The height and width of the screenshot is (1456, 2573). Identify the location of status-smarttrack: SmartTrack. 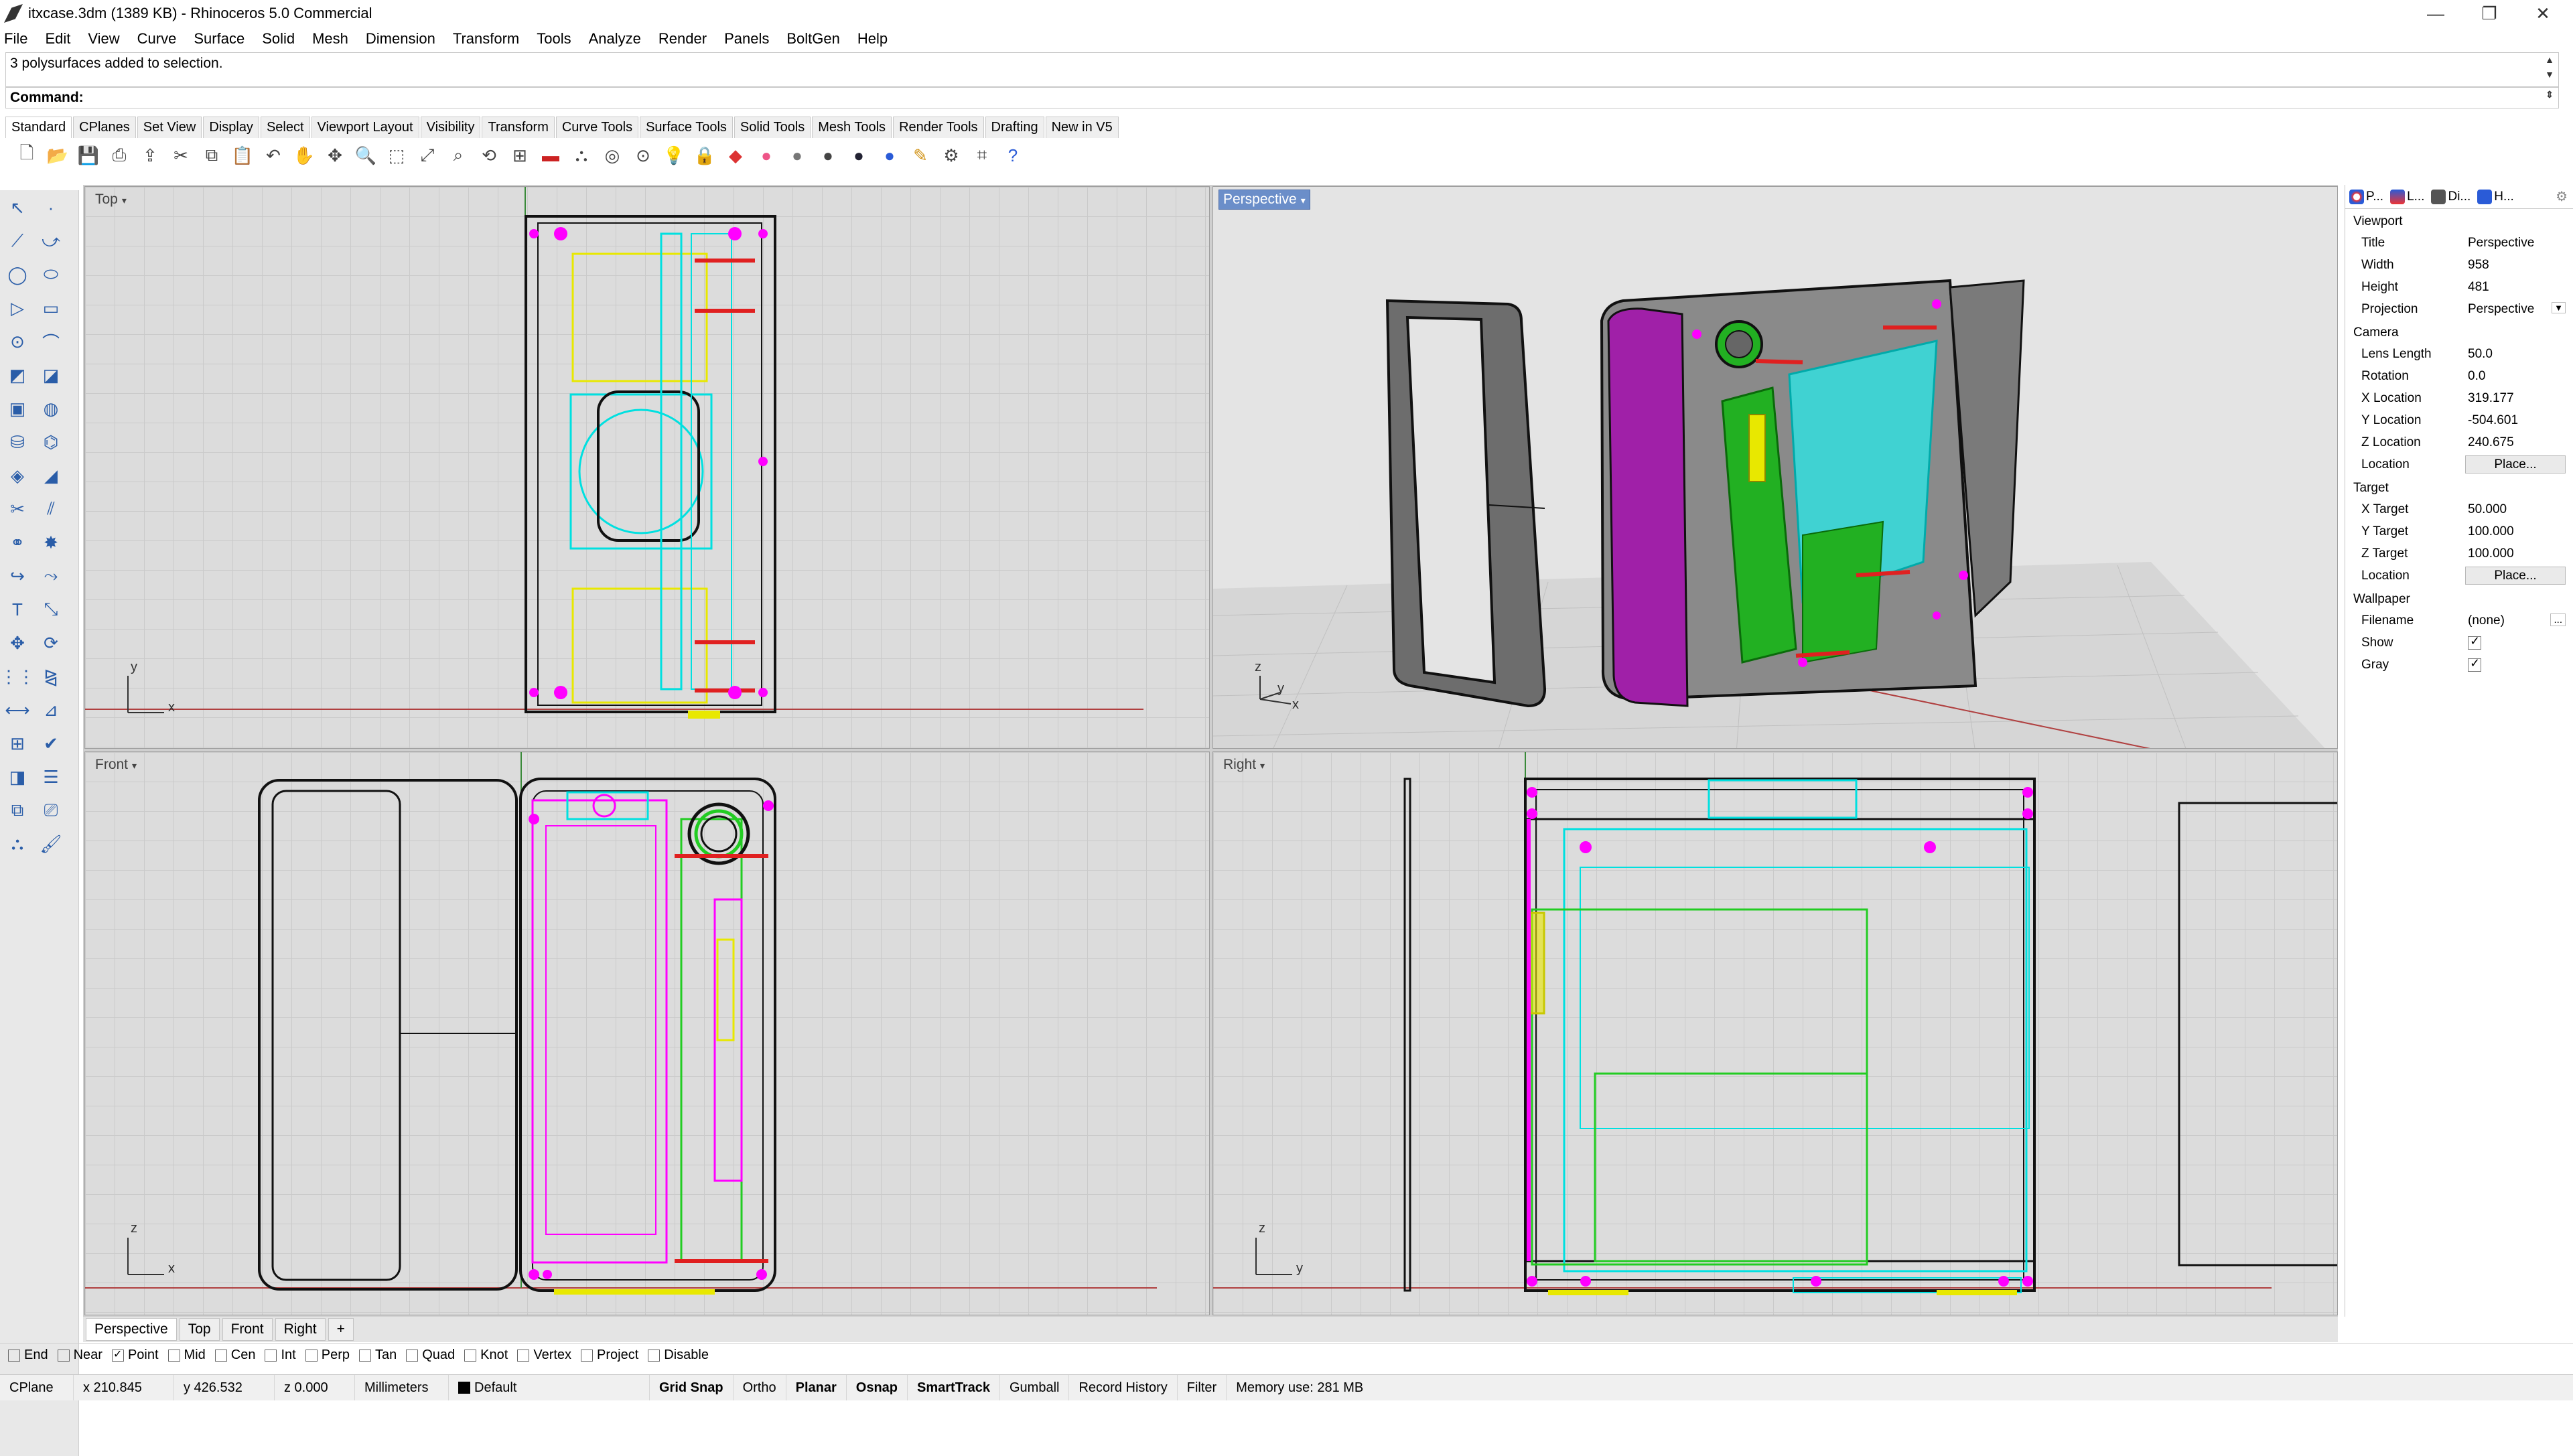
(954, 1387).